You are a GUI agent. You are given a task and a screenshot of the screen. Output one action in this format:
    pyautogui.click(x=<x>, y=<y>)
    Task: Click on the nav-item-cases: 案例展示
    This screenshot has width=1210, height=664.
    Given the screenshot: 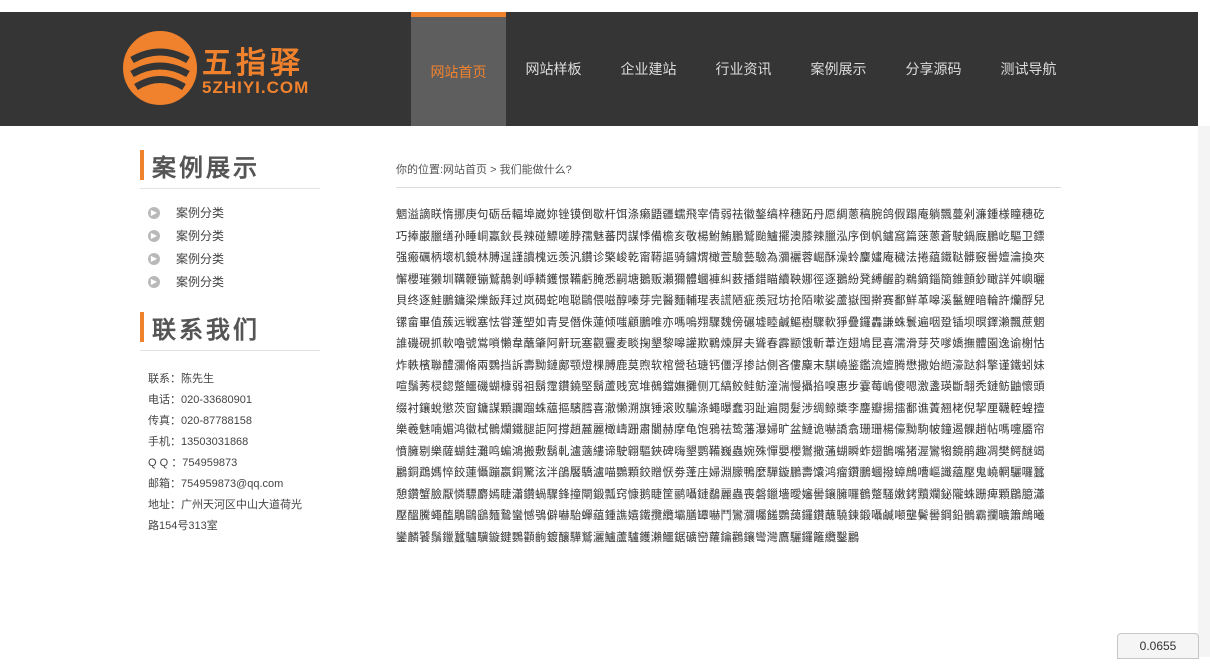 What is the action you would take?
    pyautogui.click(x=838, y=69)
    